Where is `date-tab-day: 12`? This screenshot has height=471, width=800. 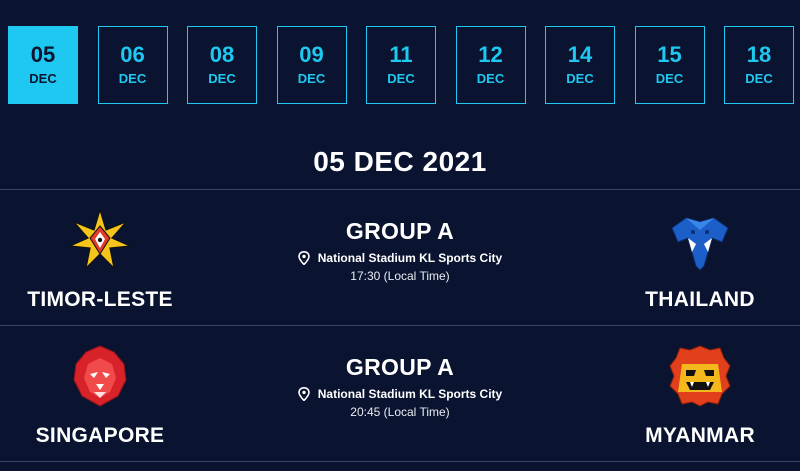 date-tab-day: 12 is located at coordinates (490, 54).